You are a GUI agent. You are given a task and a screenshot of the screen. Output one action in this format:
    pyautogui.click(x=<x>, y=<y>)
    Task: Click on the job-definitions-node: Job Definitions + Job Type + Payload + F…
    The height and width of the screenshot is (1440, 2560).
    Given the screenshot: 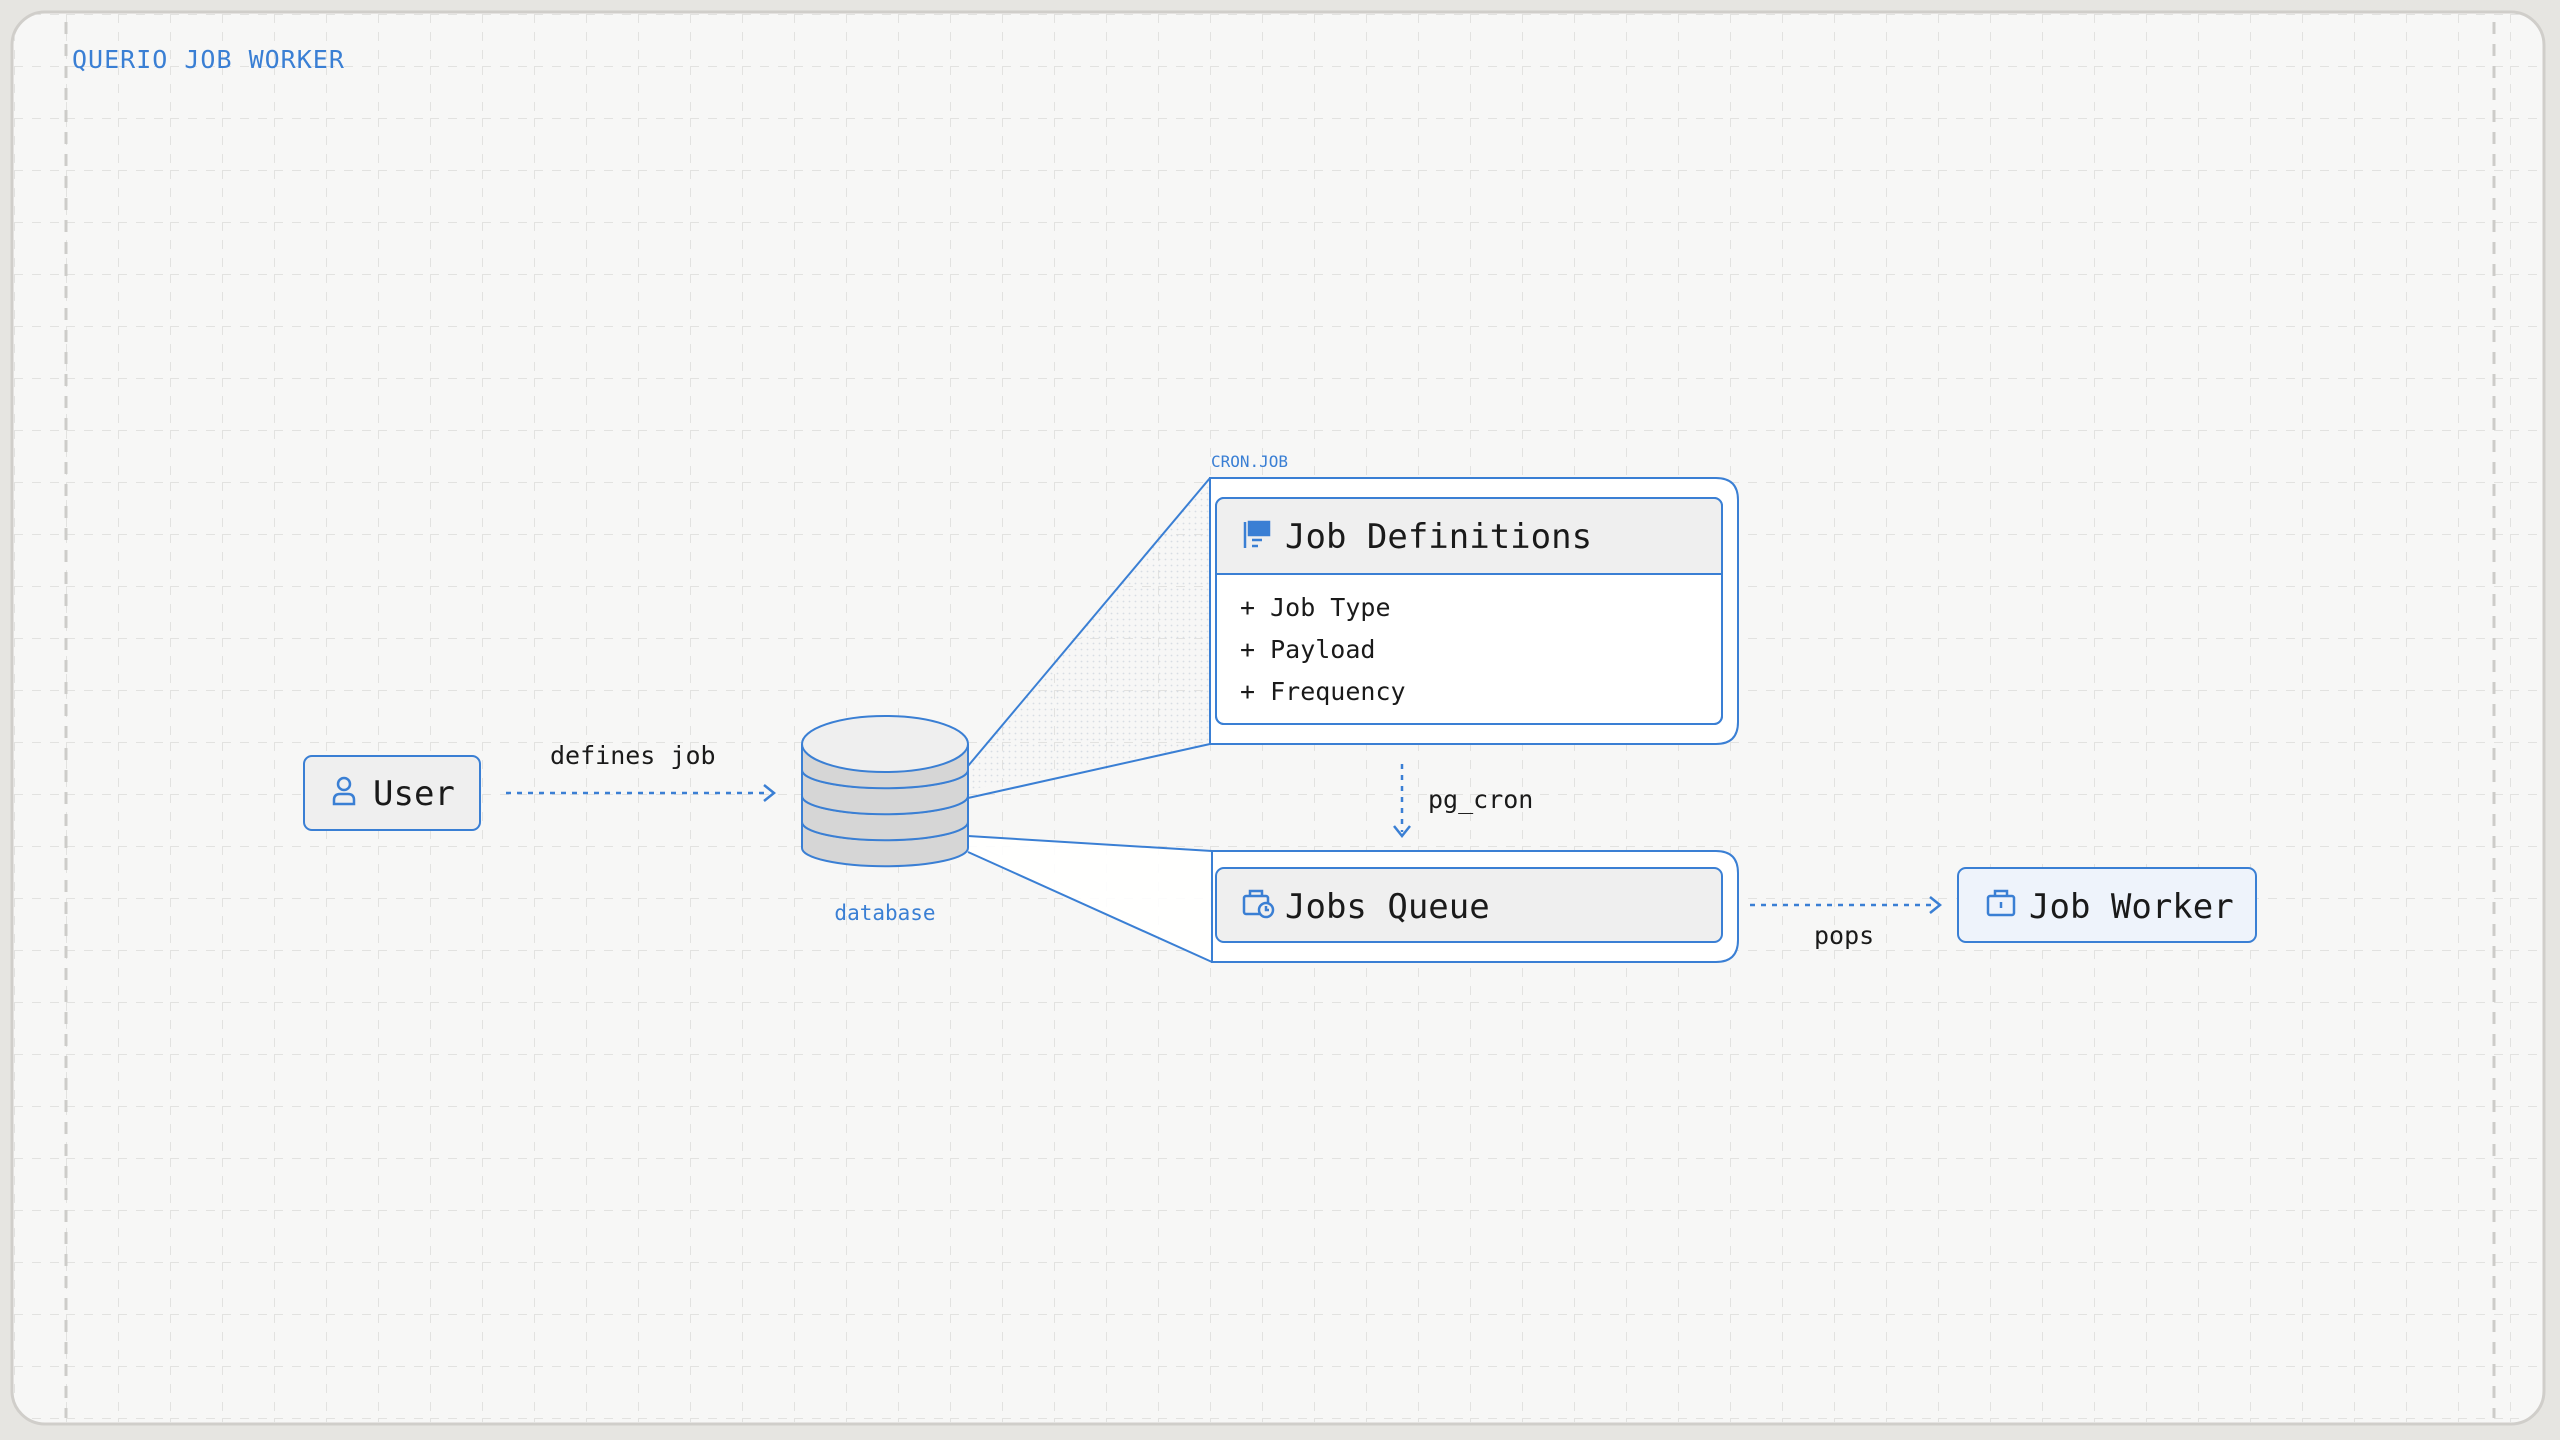 What is the action you would take?
    pyautogui.click(x=1469, y=611)
    